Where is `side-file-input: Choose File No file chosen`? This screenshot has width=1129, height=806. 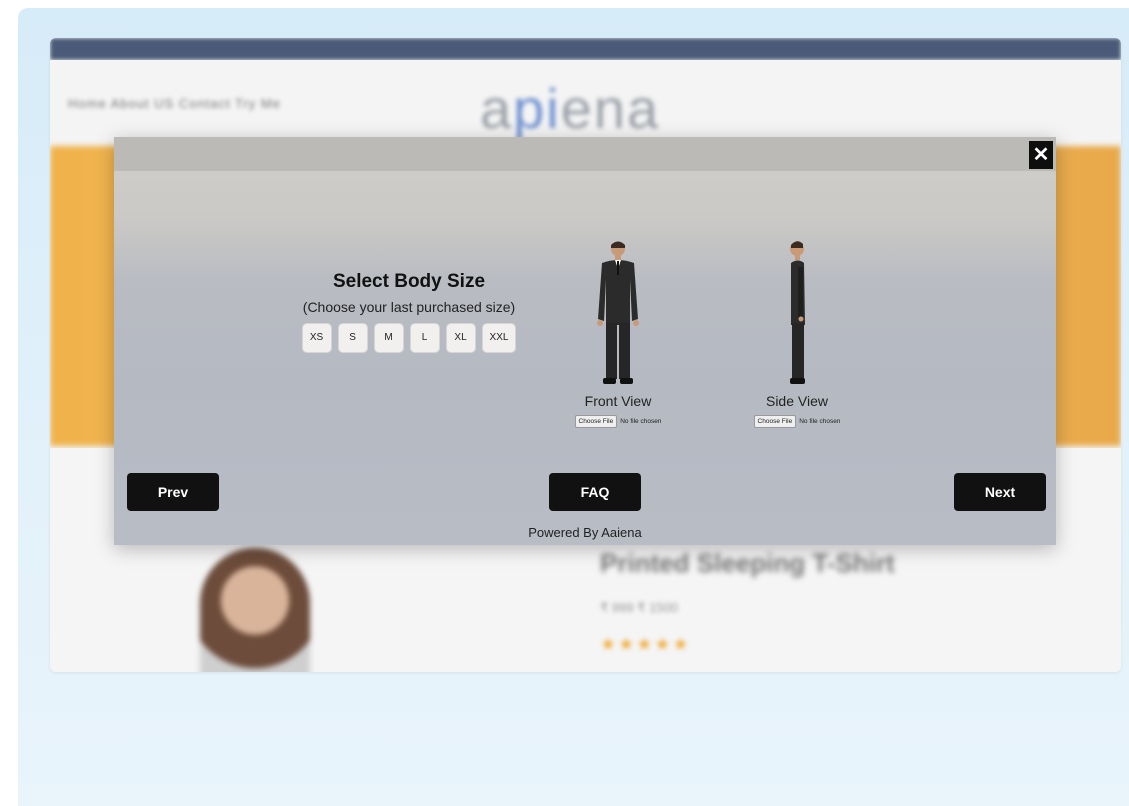
side-file-input: Choose File No file chosen is located at coordinates (797, 421).